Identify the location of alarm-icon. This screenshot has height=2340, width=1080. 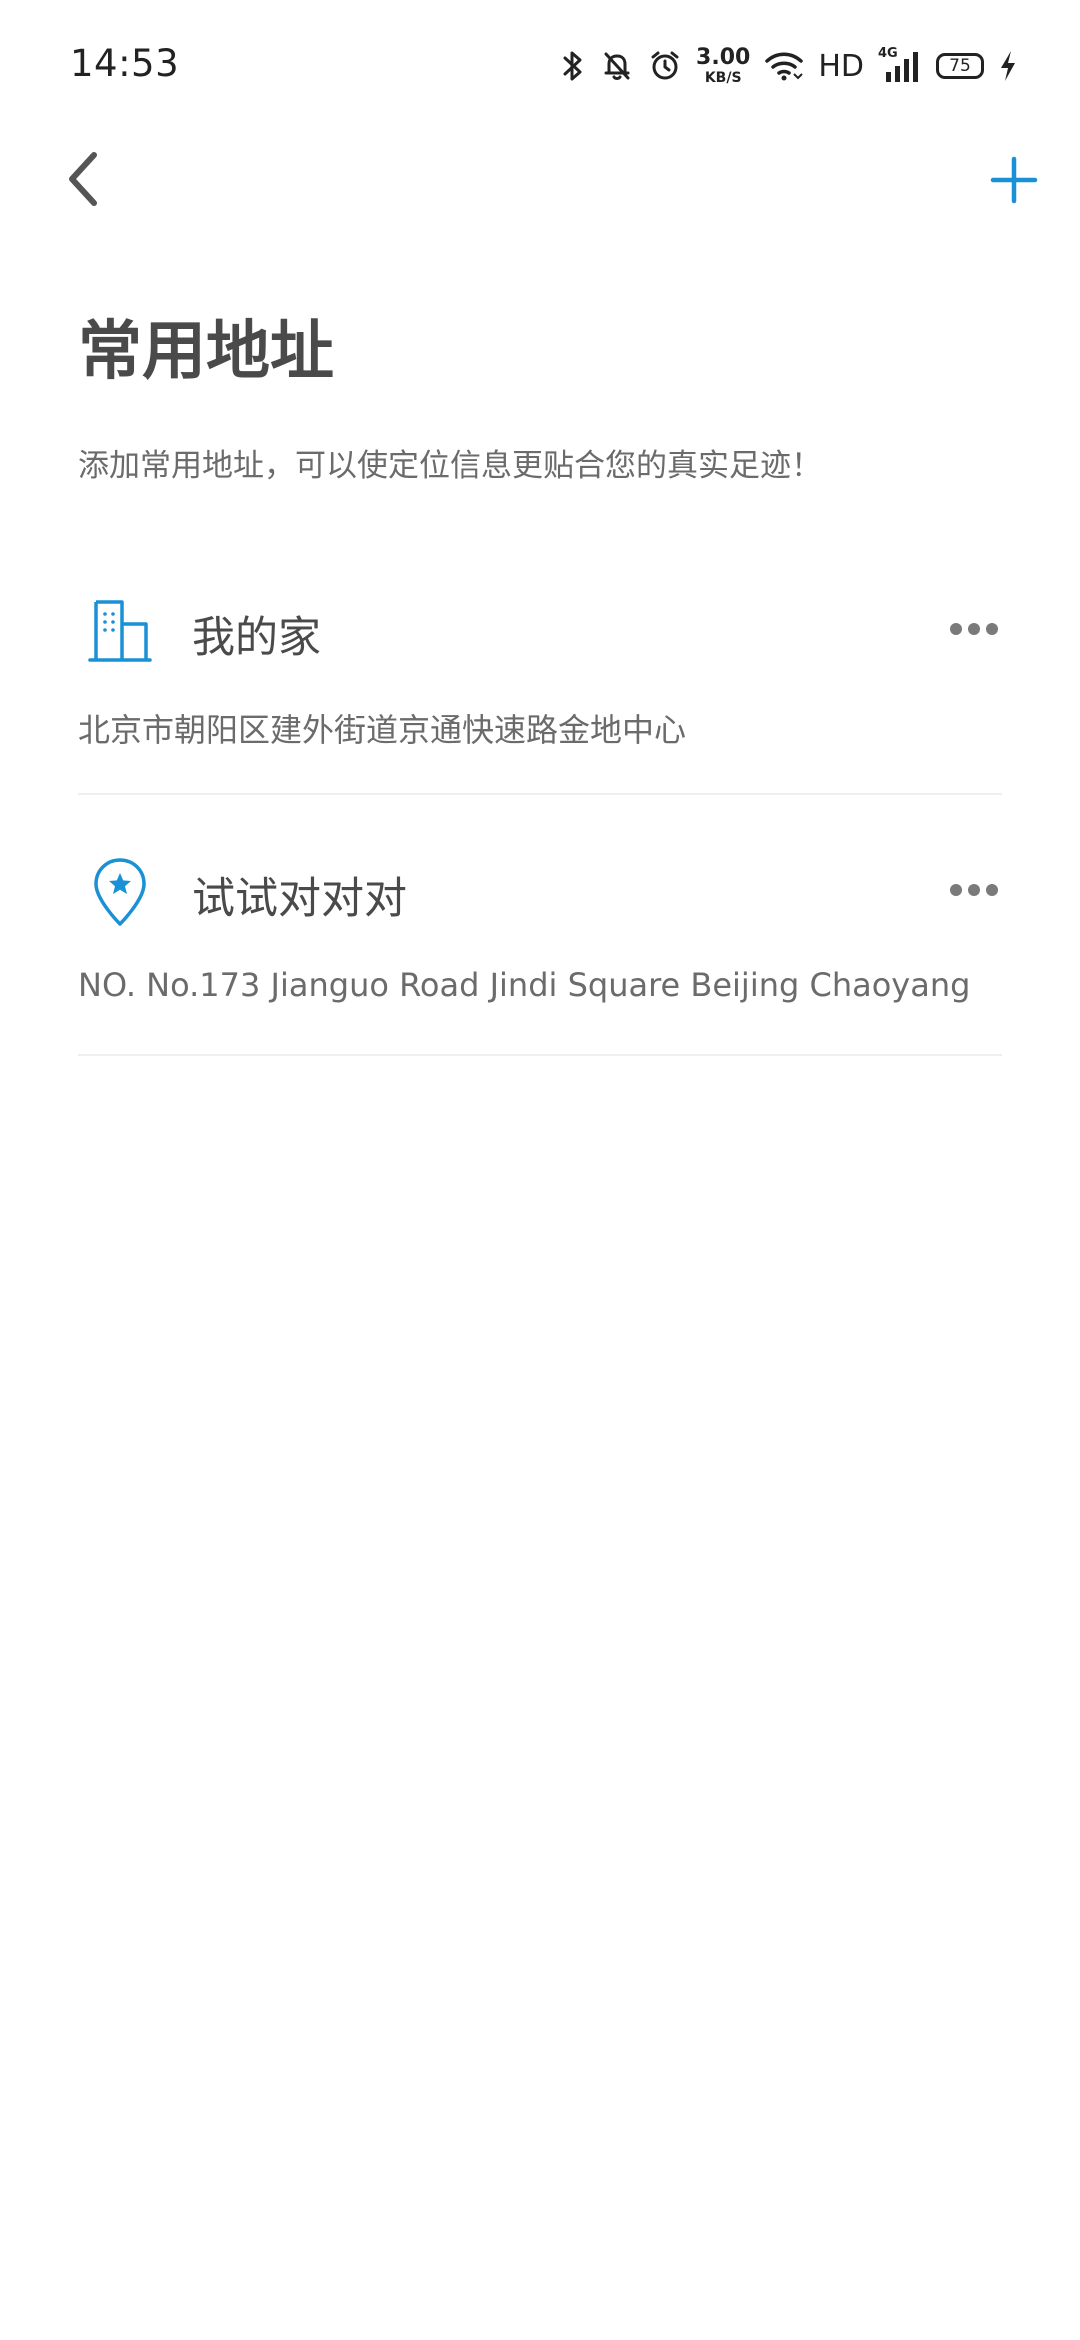
(665, 66).